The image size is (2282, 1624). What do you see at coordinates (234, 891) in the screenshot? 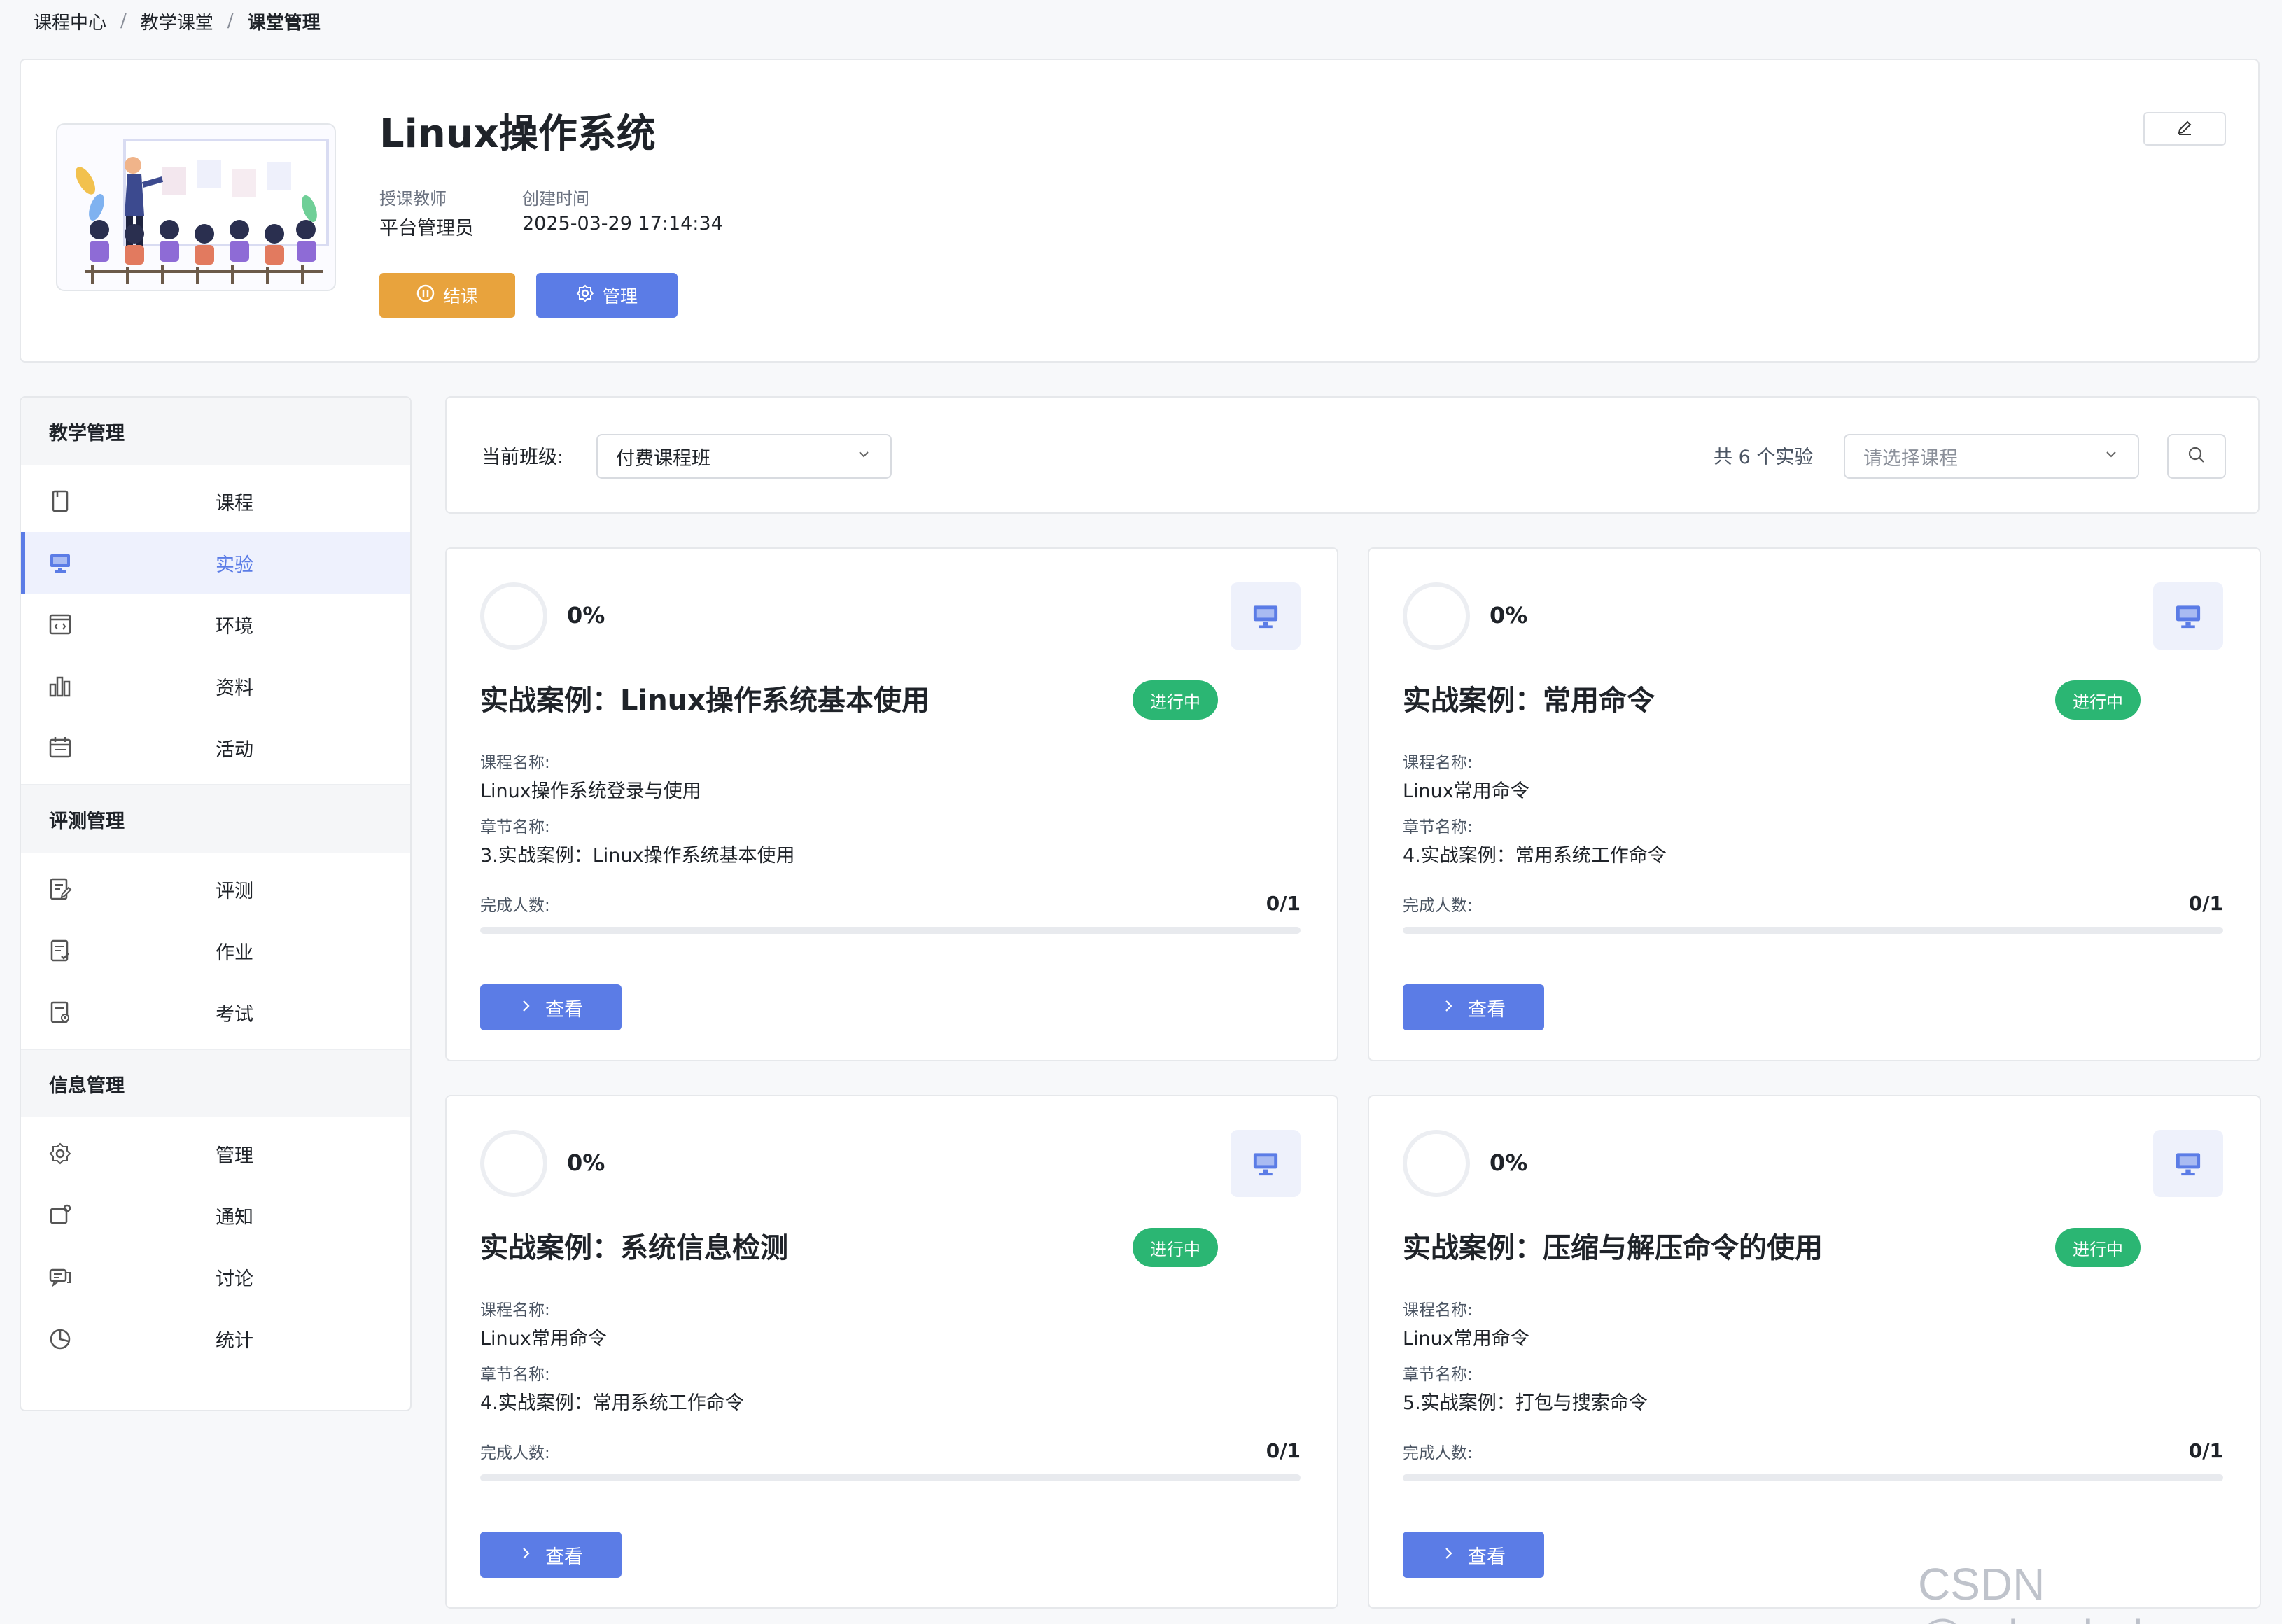
I see `sidebar-item-label: 评测` at bounding box center [234, 891].